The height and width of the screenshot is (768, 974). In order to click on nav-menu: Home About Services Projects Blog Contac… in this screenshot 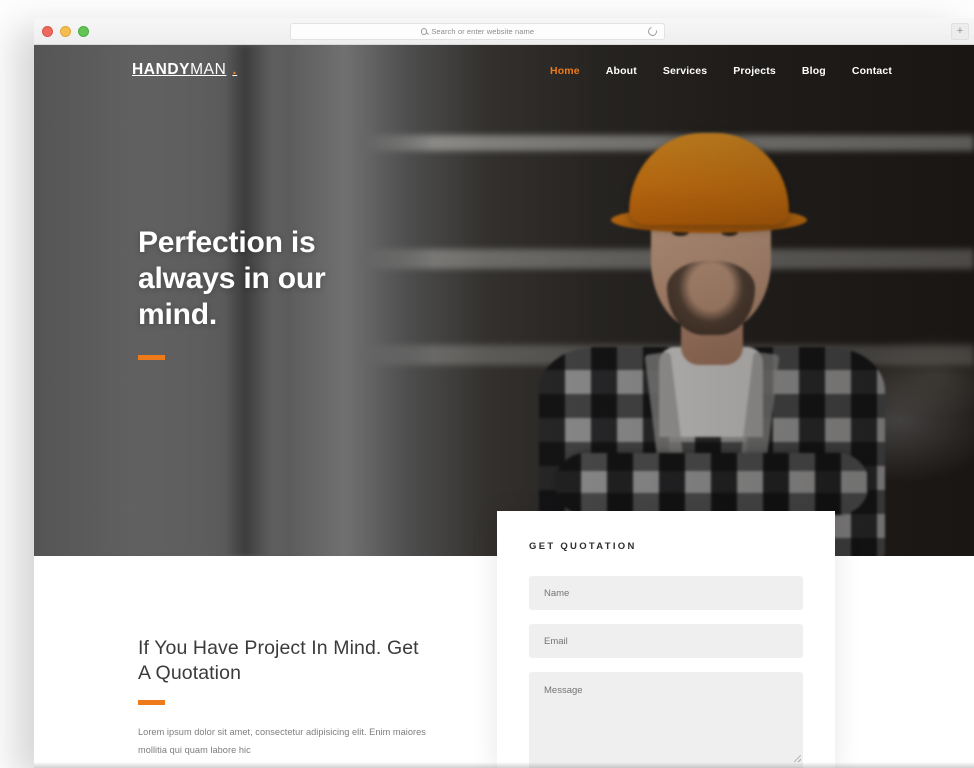, I will do `click(721, 71)`.